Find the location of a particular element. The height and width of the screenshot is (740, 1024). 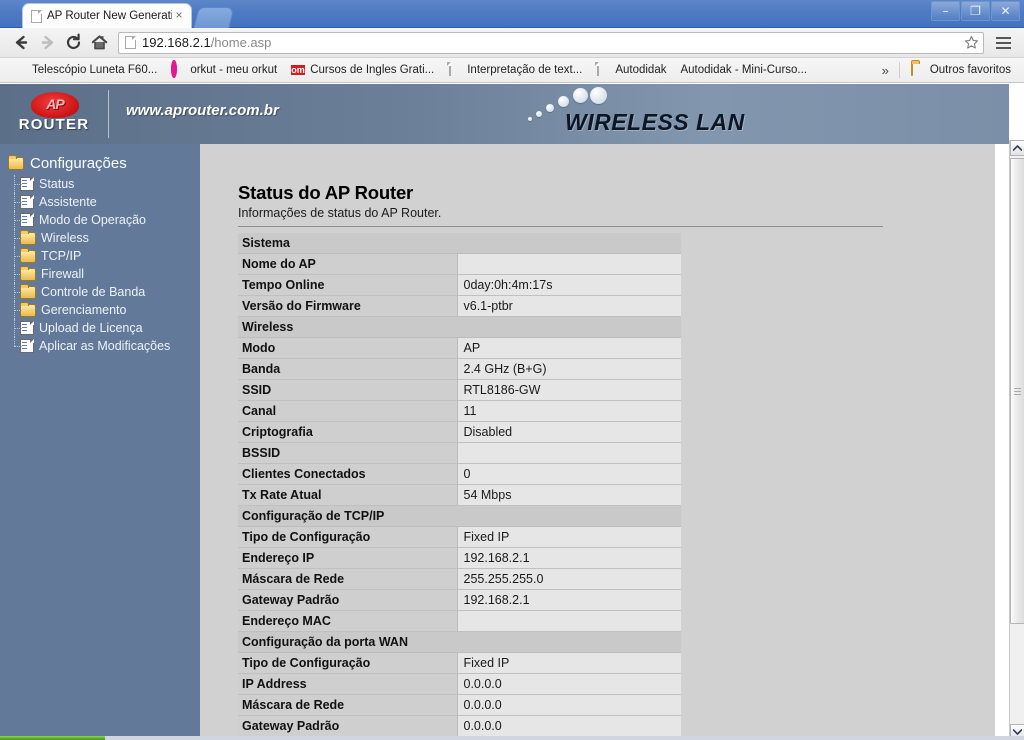

menu-line is located at coordinates (1003, 47).